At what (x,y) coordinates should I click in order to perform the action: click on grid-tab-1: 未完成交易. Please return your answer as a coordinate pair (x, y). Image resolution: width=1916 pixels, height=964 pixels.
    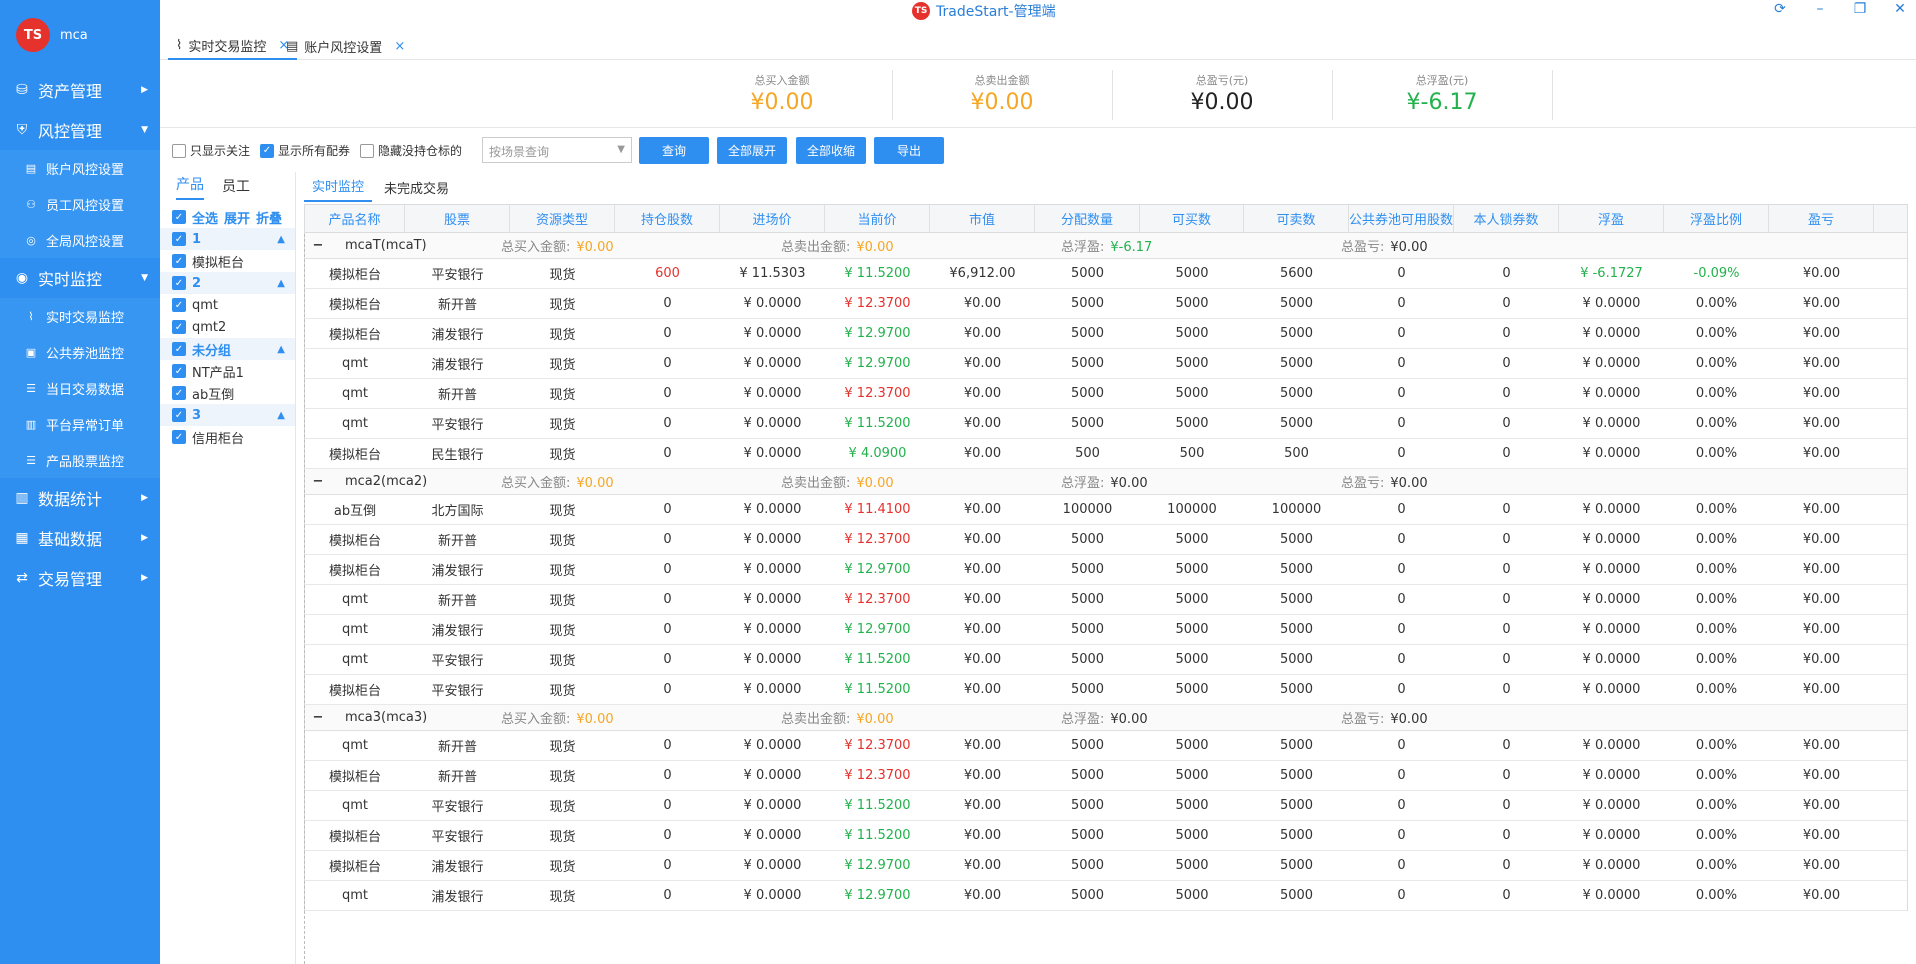
    Looking at the image, I should click on (416, 190).